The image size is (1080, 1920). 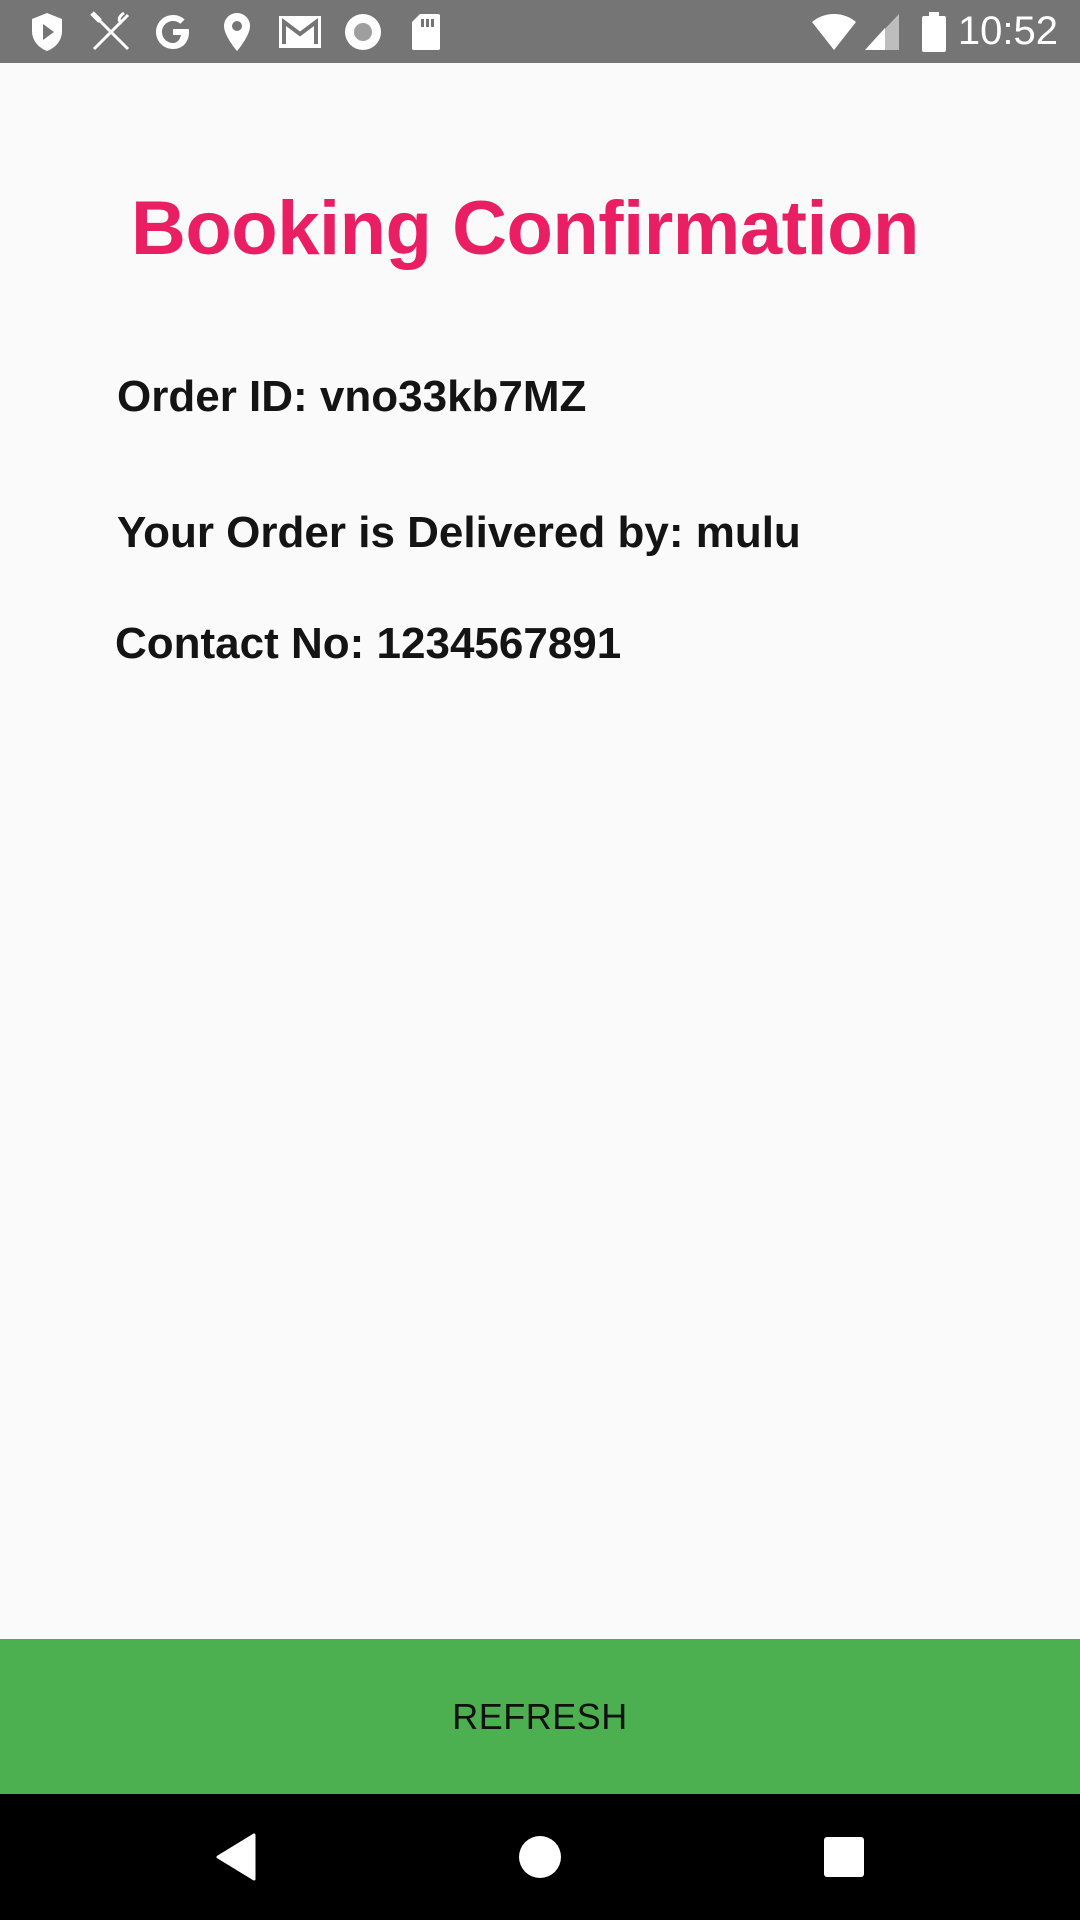 I want to click on location-pin-icon, so click(x=237, y=31).